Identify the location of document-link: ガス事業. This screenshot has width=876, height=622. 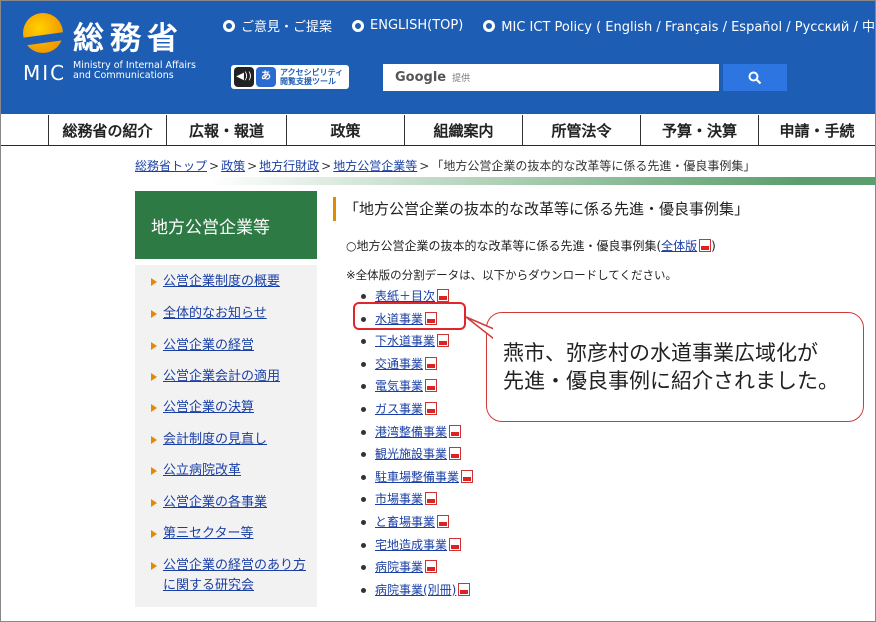
(399, 409).